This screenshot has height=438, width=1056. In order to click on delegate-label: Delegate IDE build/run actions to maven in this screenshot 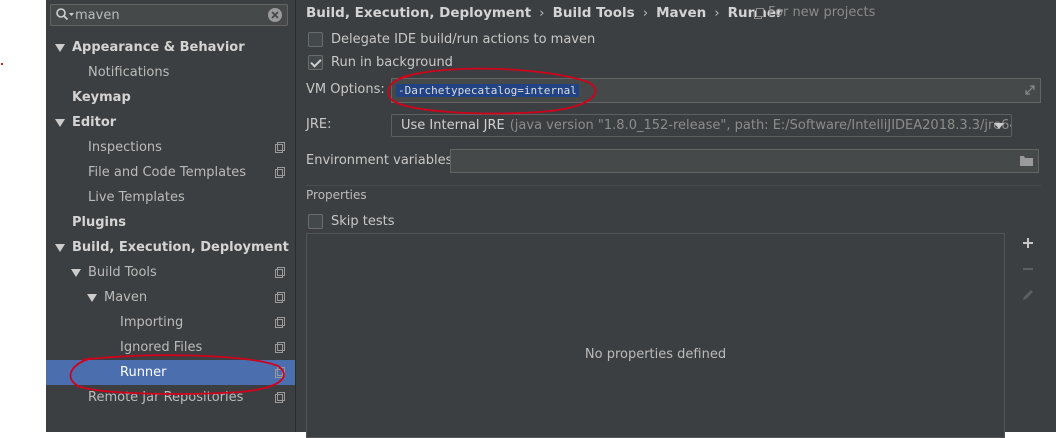, I will do `click(463, 39)`.